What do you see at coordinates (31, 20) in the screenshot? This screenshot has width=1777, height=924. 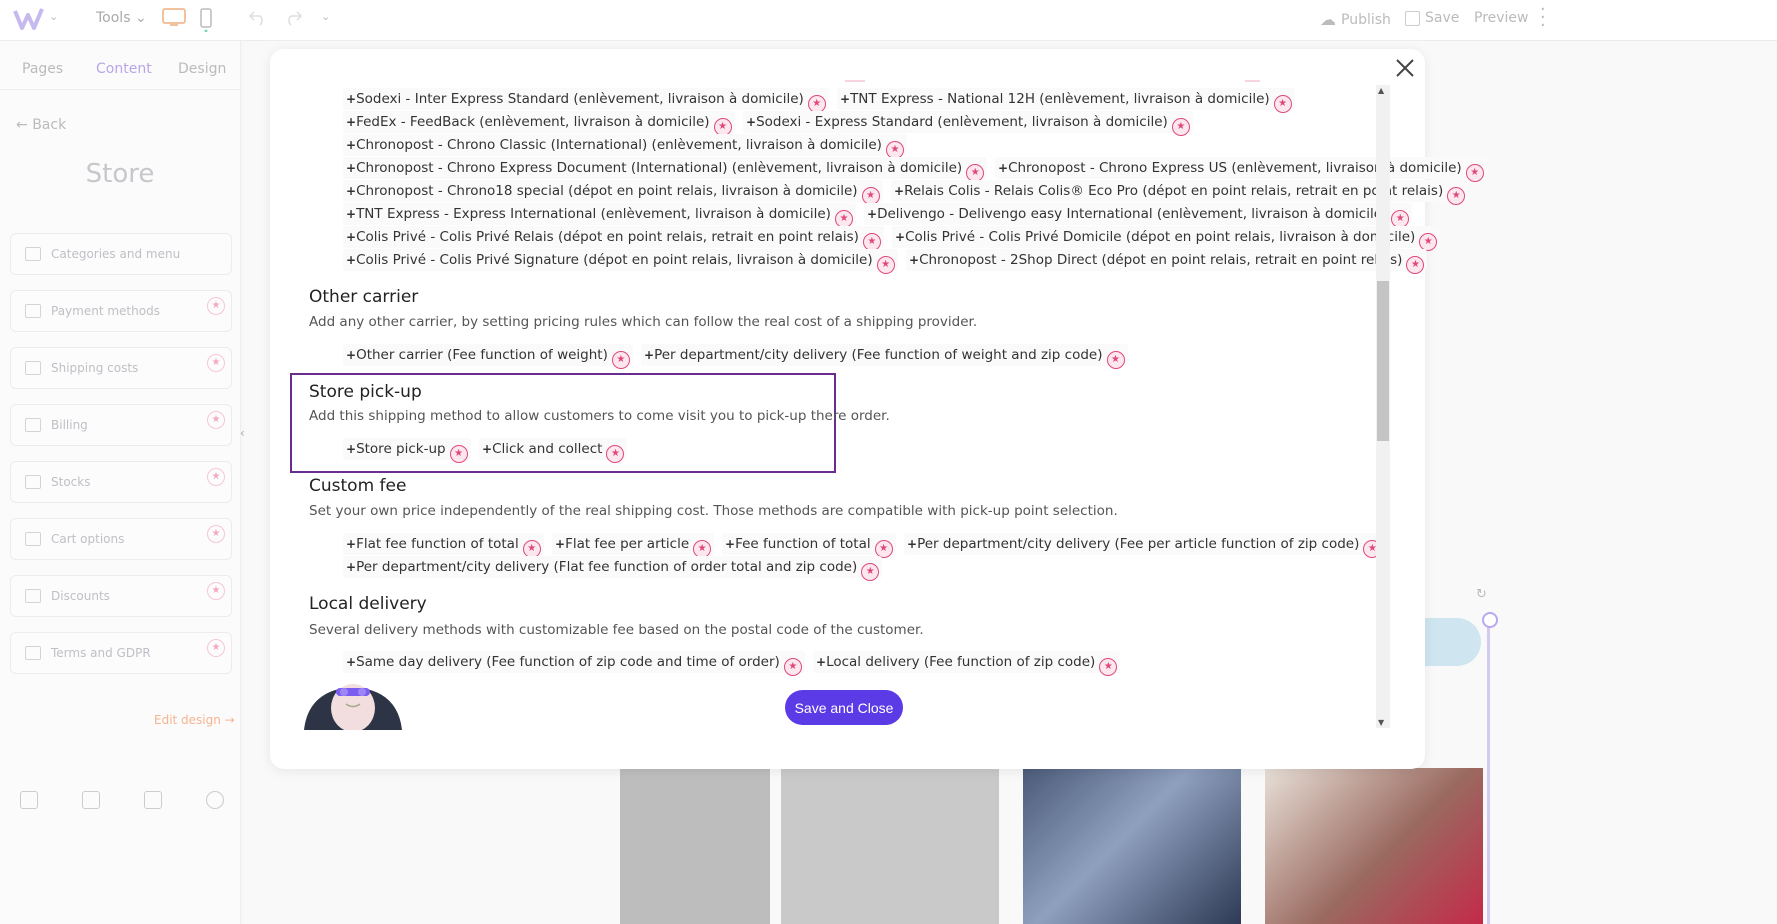 I see `wix-logo-icon` at bounding box center [31, 20].